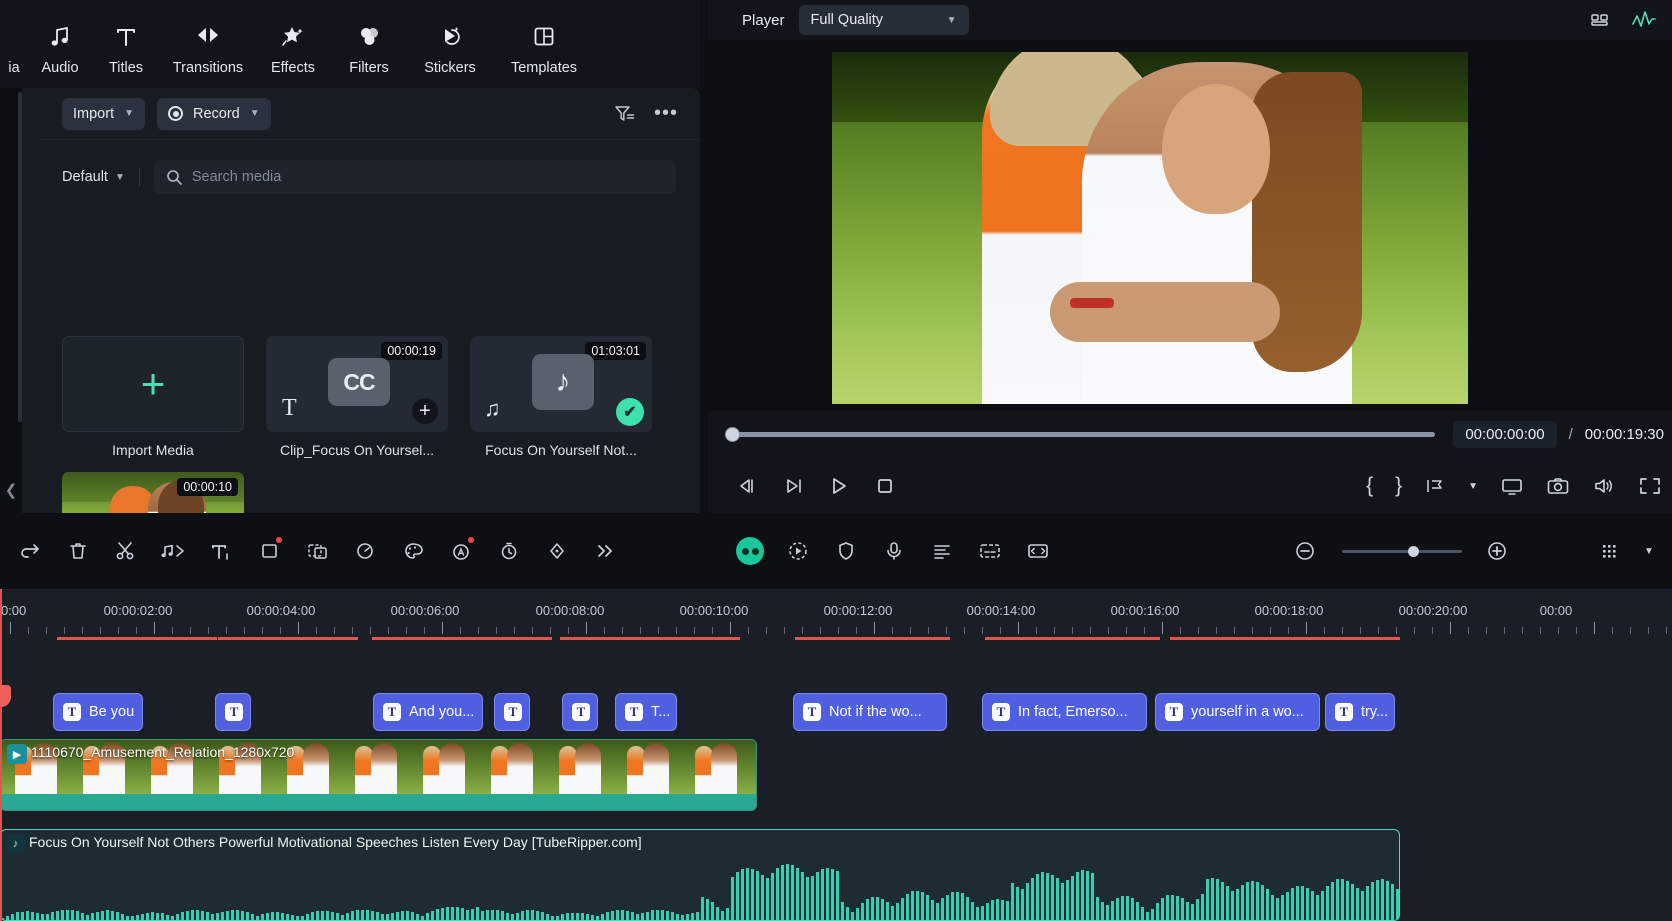 This screenshot has height=921, width=1672. I want to click on prev-frame-button, so click(747, 486).